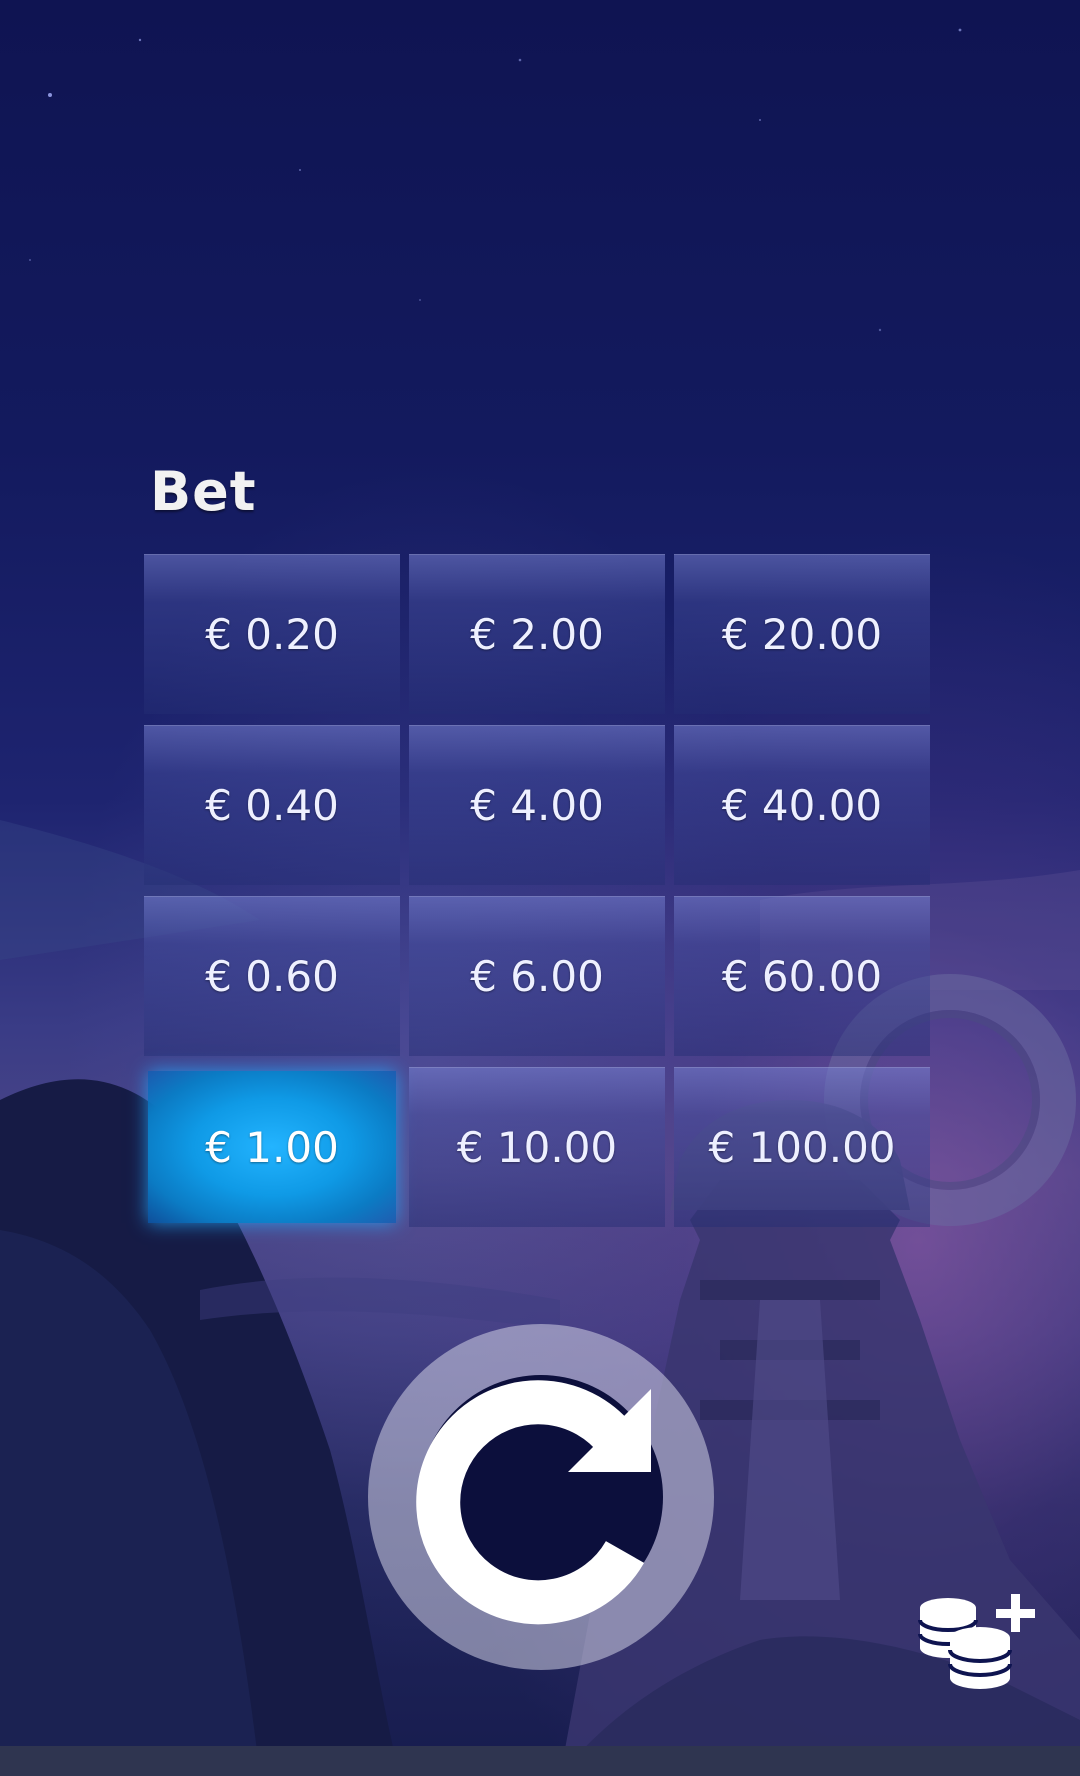 This screenshot has width=1080, height=1776. I want to click on bet-option-60-00: € 60.00, so click(802, 976).